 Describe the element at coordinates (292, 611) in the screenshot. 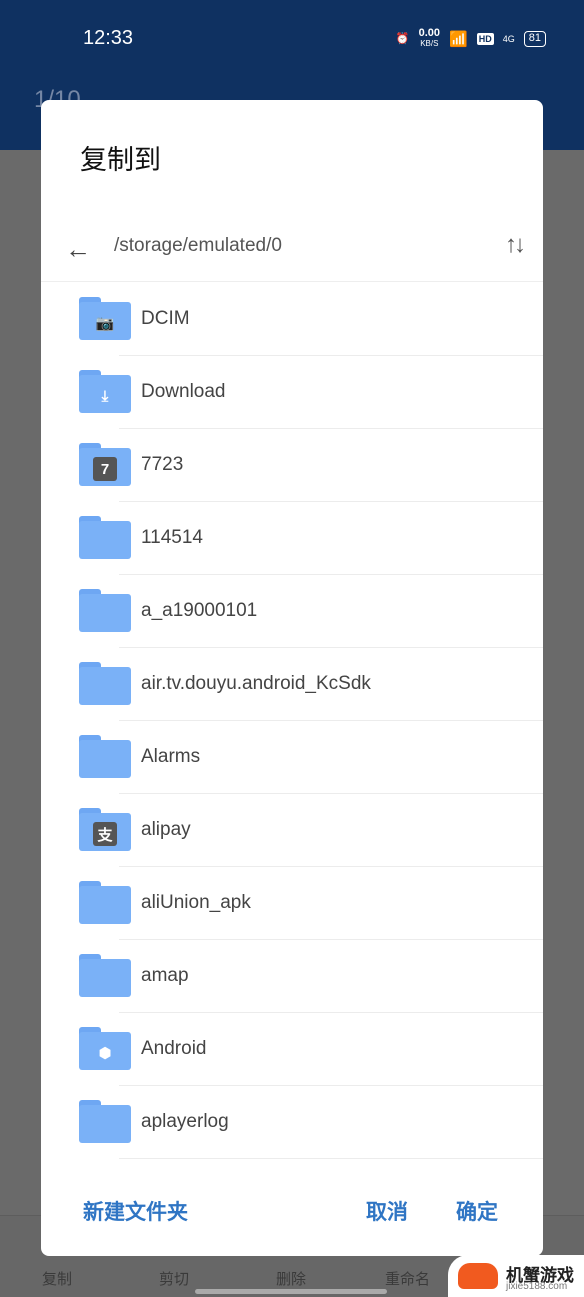

I see `folder-row: a_a19000101` at that location.